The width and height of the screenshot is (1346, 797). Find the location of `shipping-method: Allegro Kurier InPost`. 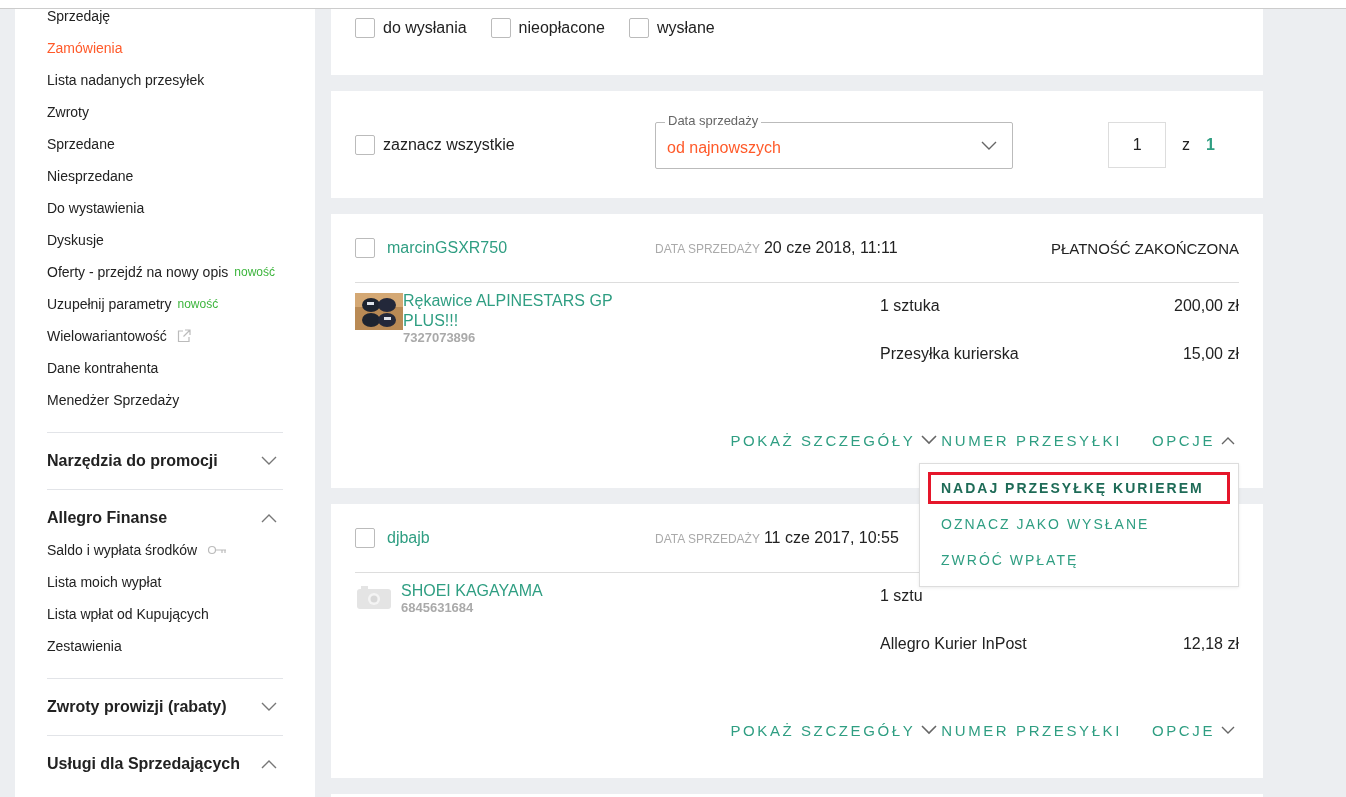

shipping-method: Allegro Kurier InPost is located at coordinates (953, 644).